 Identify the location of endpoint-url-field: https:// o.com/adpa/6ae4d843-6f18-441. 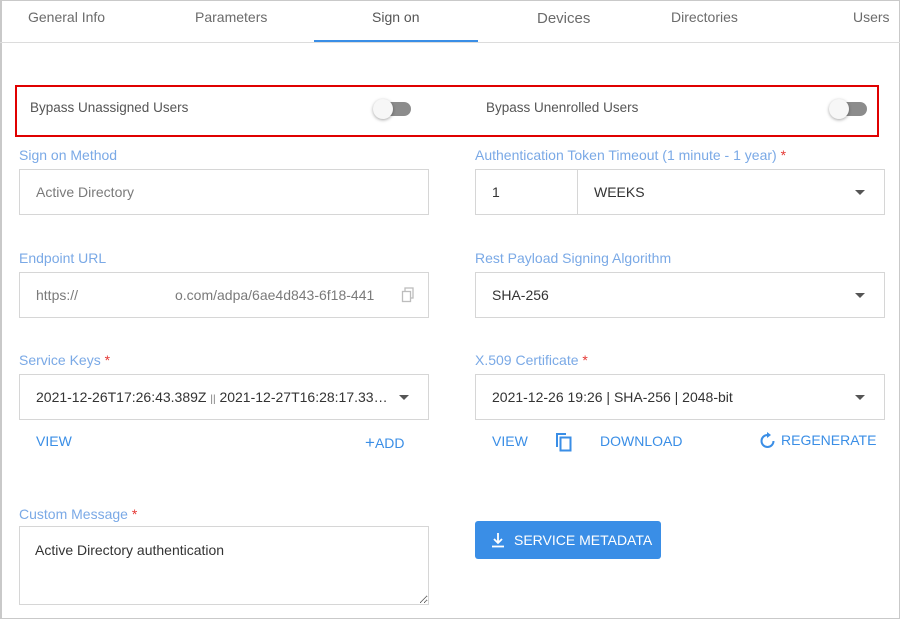
(224, 295).